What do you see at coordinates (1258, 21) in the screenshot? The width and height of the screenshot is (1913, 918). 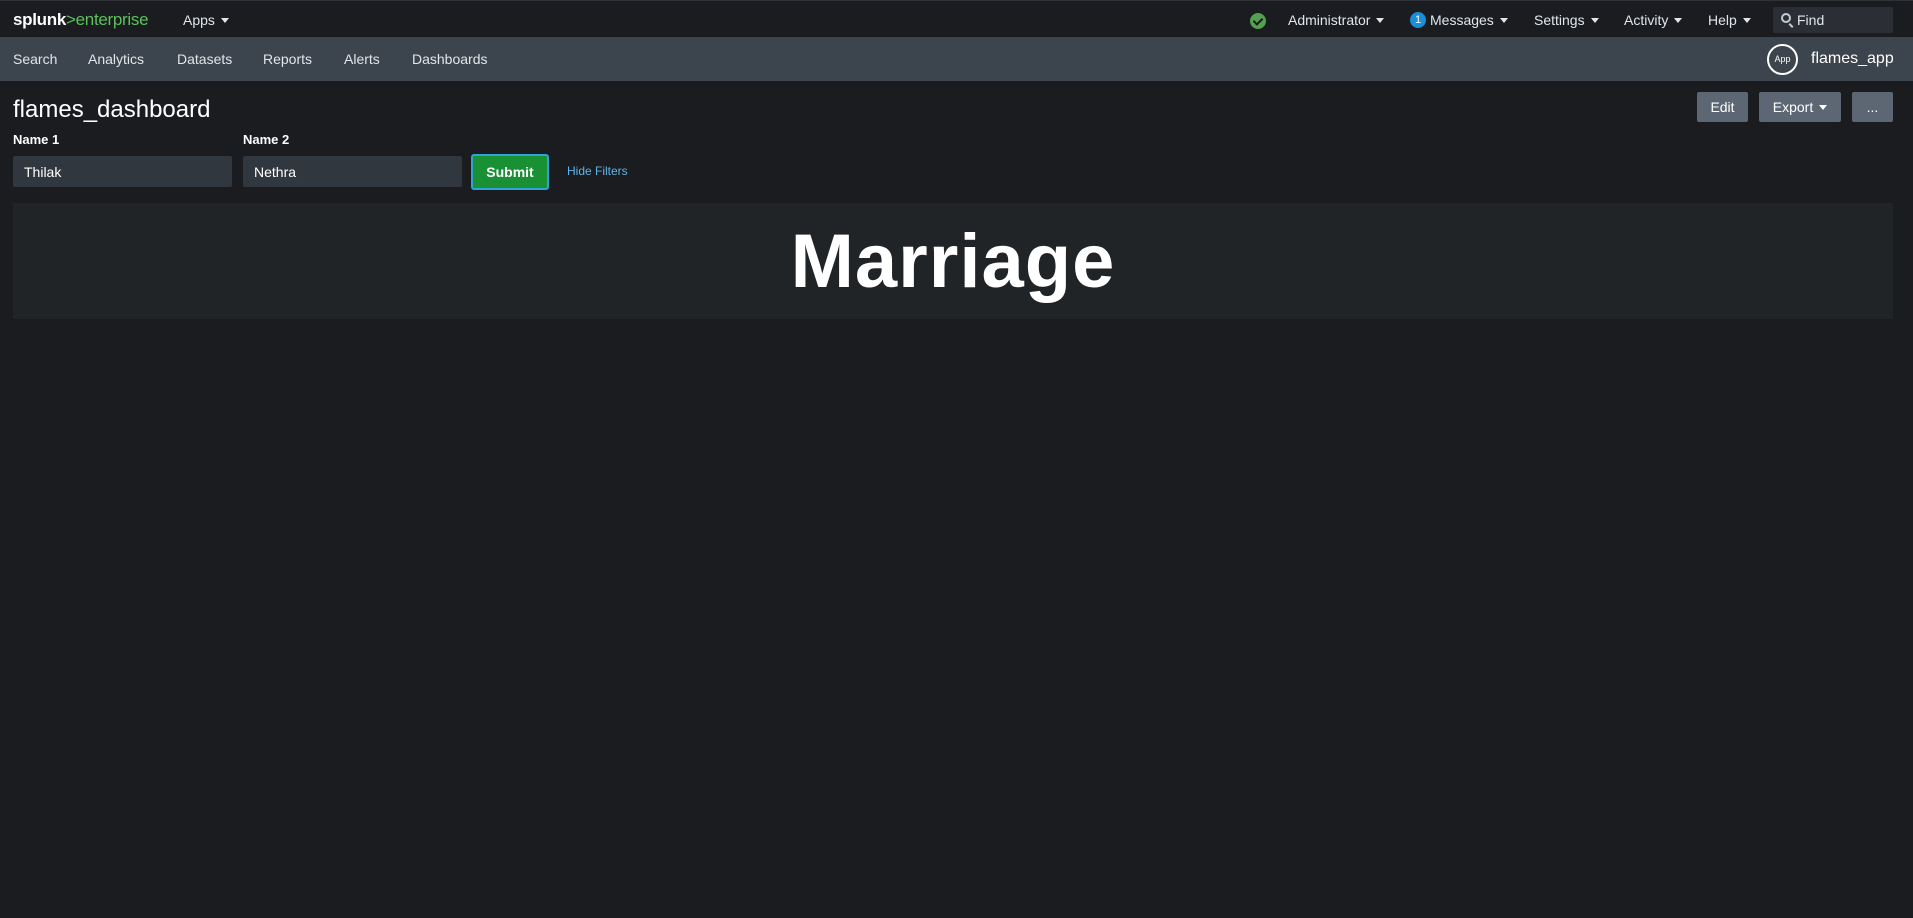 I see `check-circle-icon` at bounding box center [1258, 21].